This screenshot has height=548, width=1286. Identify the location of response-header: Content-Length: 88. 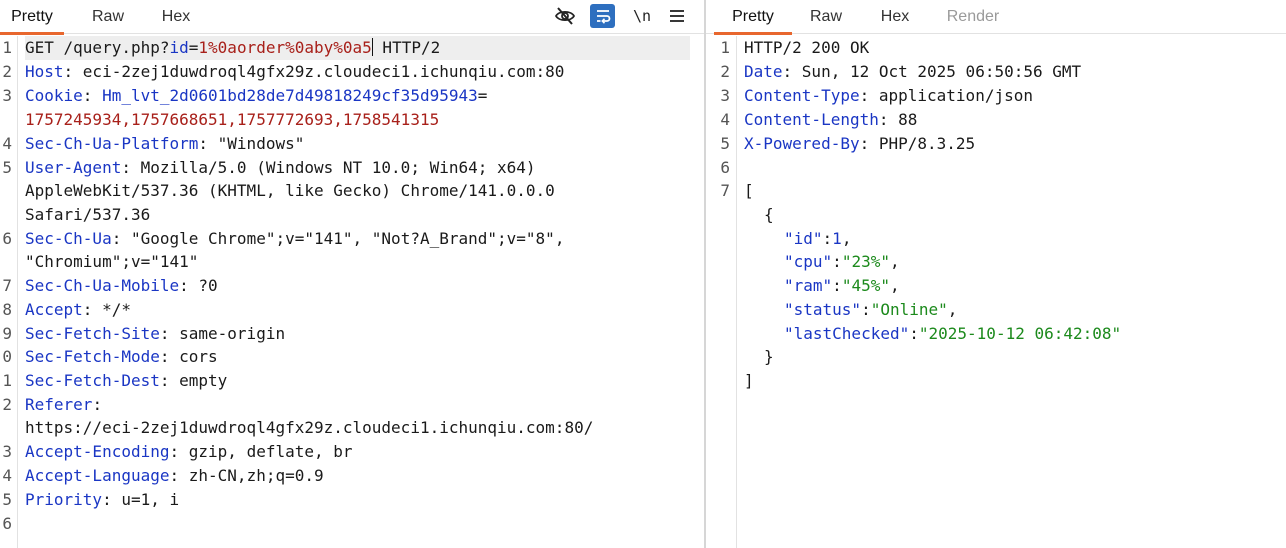
(1015, 120).